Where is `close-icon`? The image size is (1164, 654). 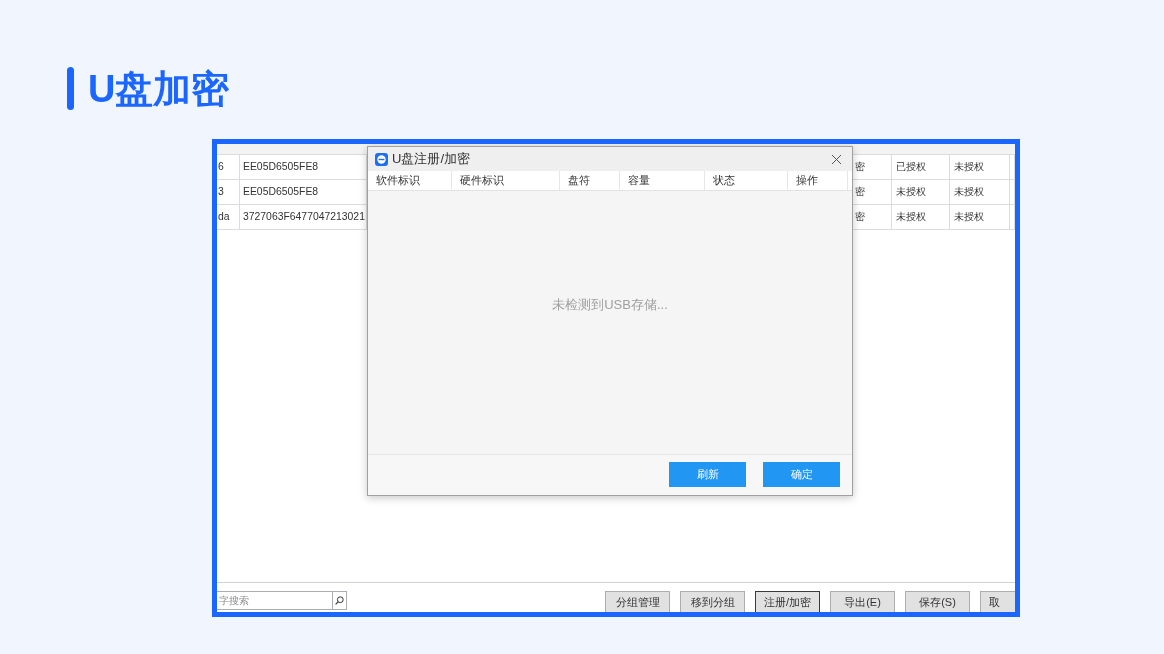
close-icon is located at coordinates (836, 159).